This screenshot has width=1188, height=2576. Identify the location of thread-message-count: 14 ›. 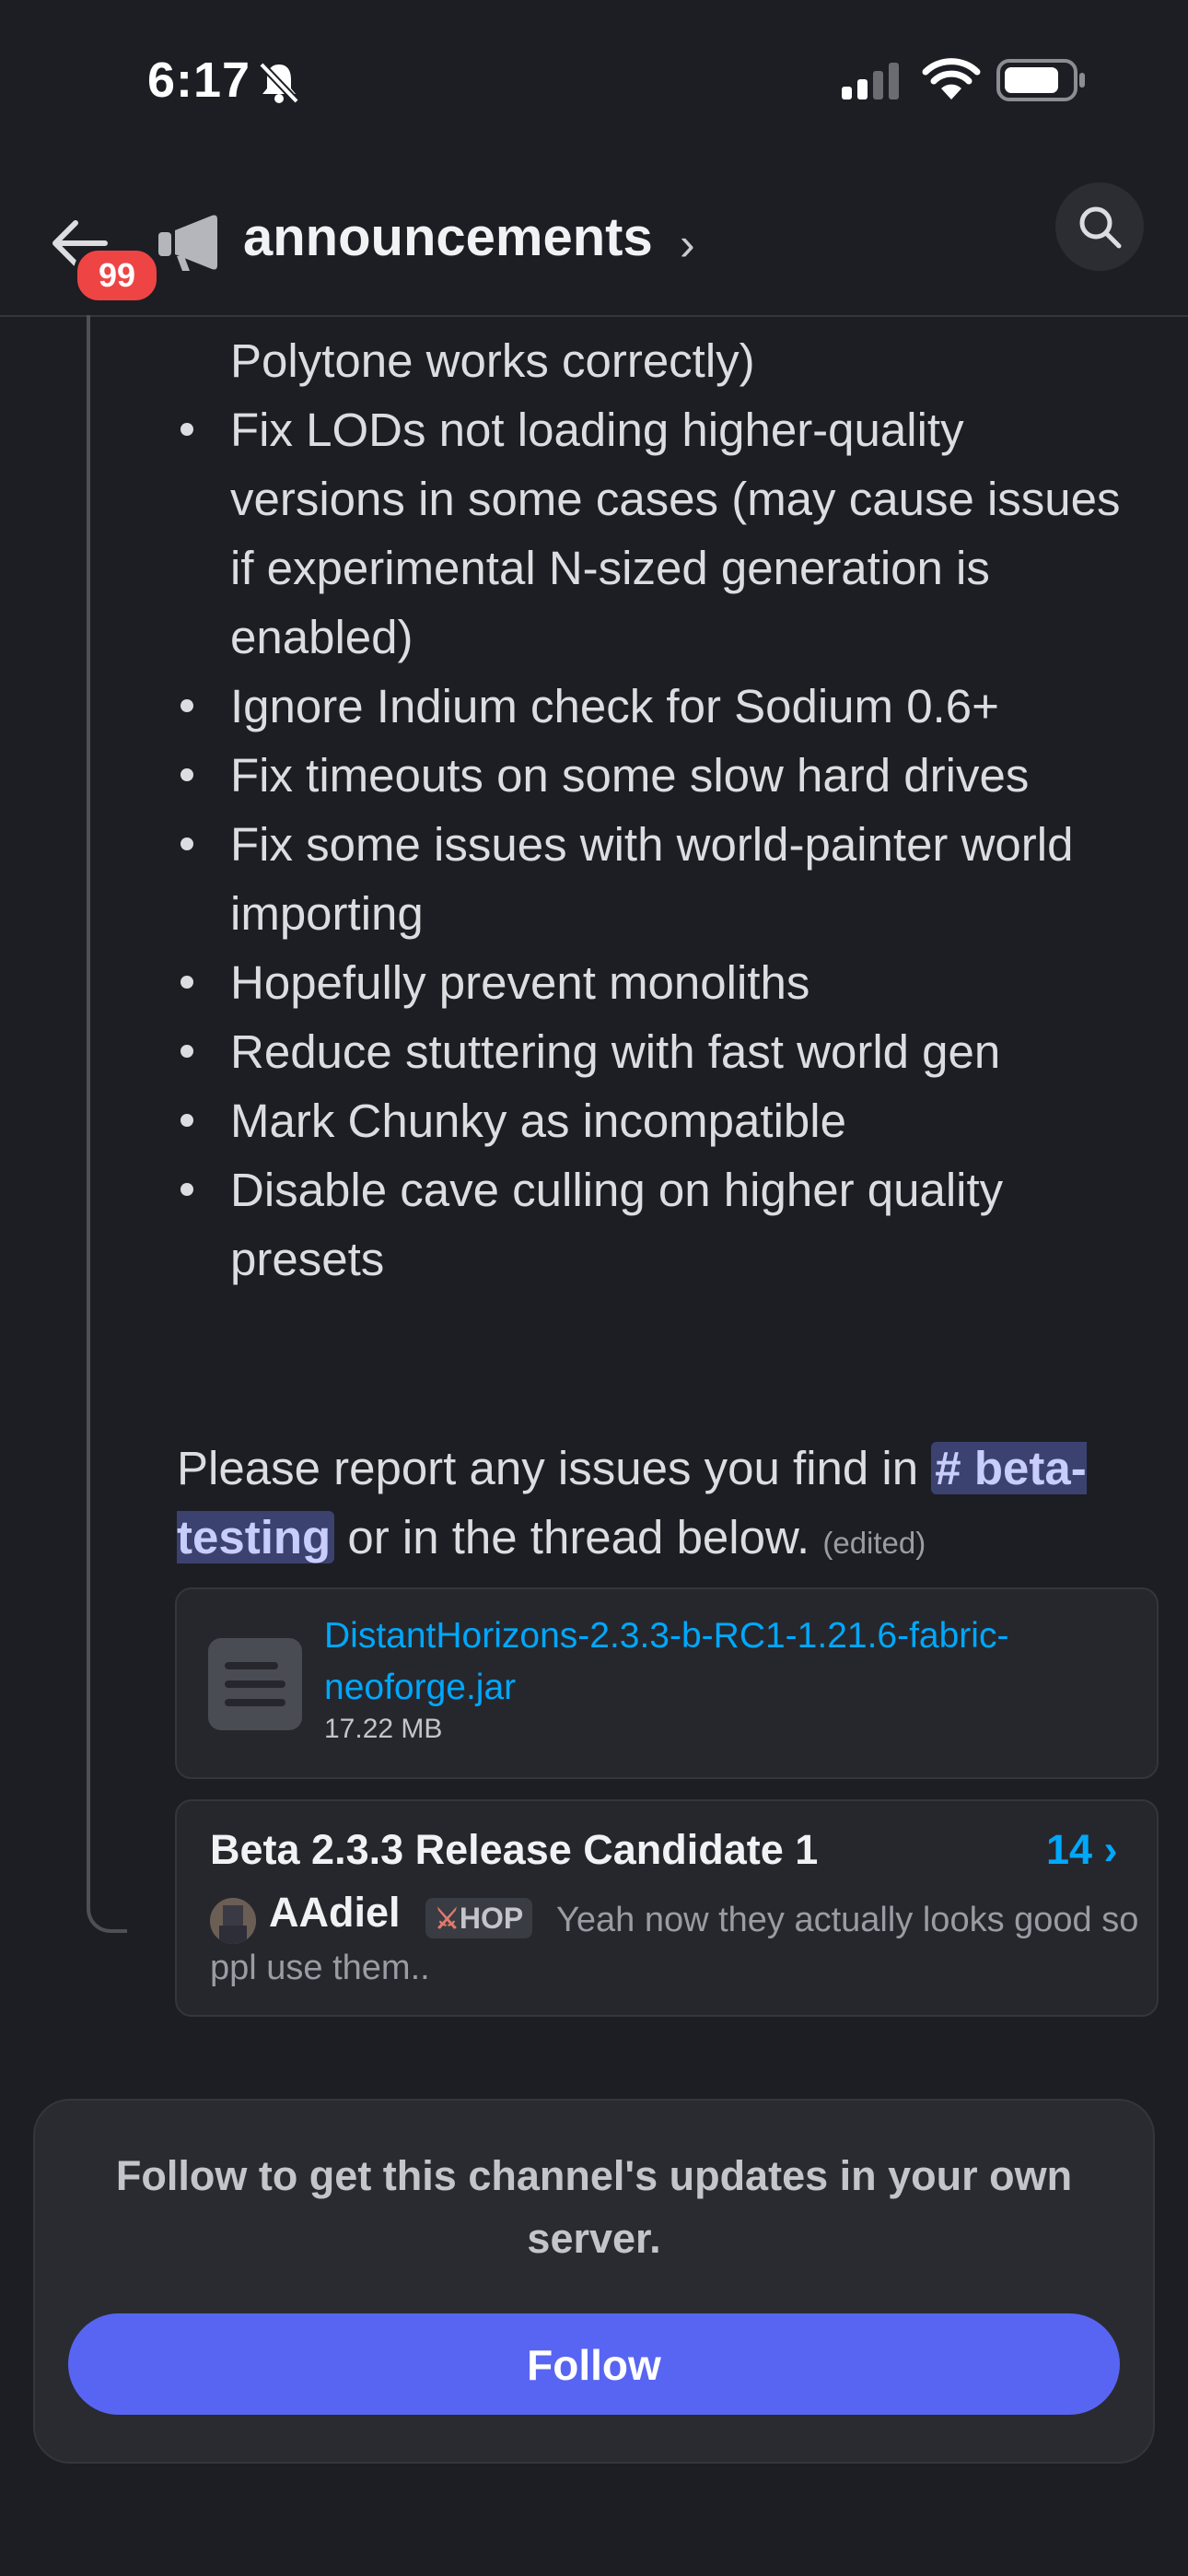
(1082, 1850).